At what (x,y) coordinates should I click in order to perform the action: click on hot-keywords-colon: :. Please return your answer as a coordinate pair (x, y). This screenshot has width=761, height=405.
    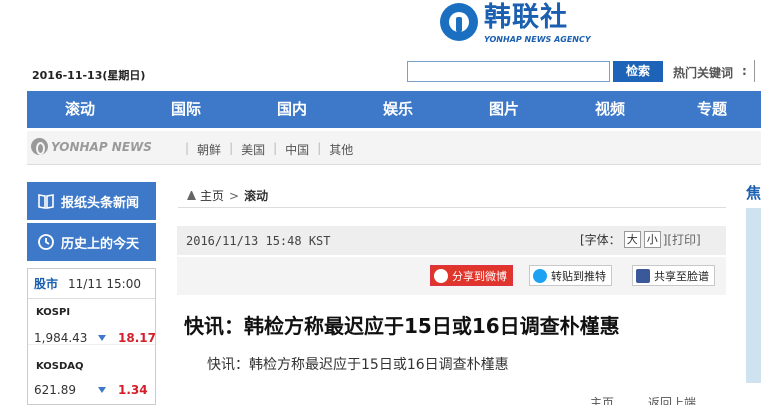
    Looking at the image, I should click on (744, 71).